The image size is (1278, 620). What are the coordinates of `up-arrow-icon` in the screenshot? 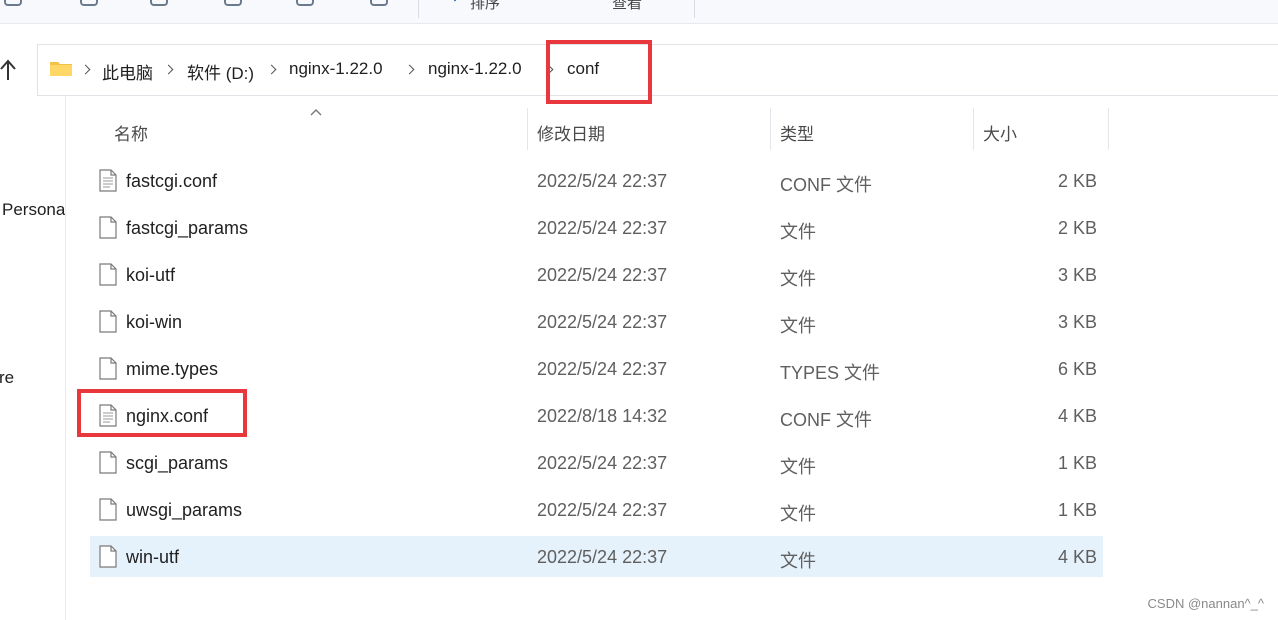 It's located at (10, 70).